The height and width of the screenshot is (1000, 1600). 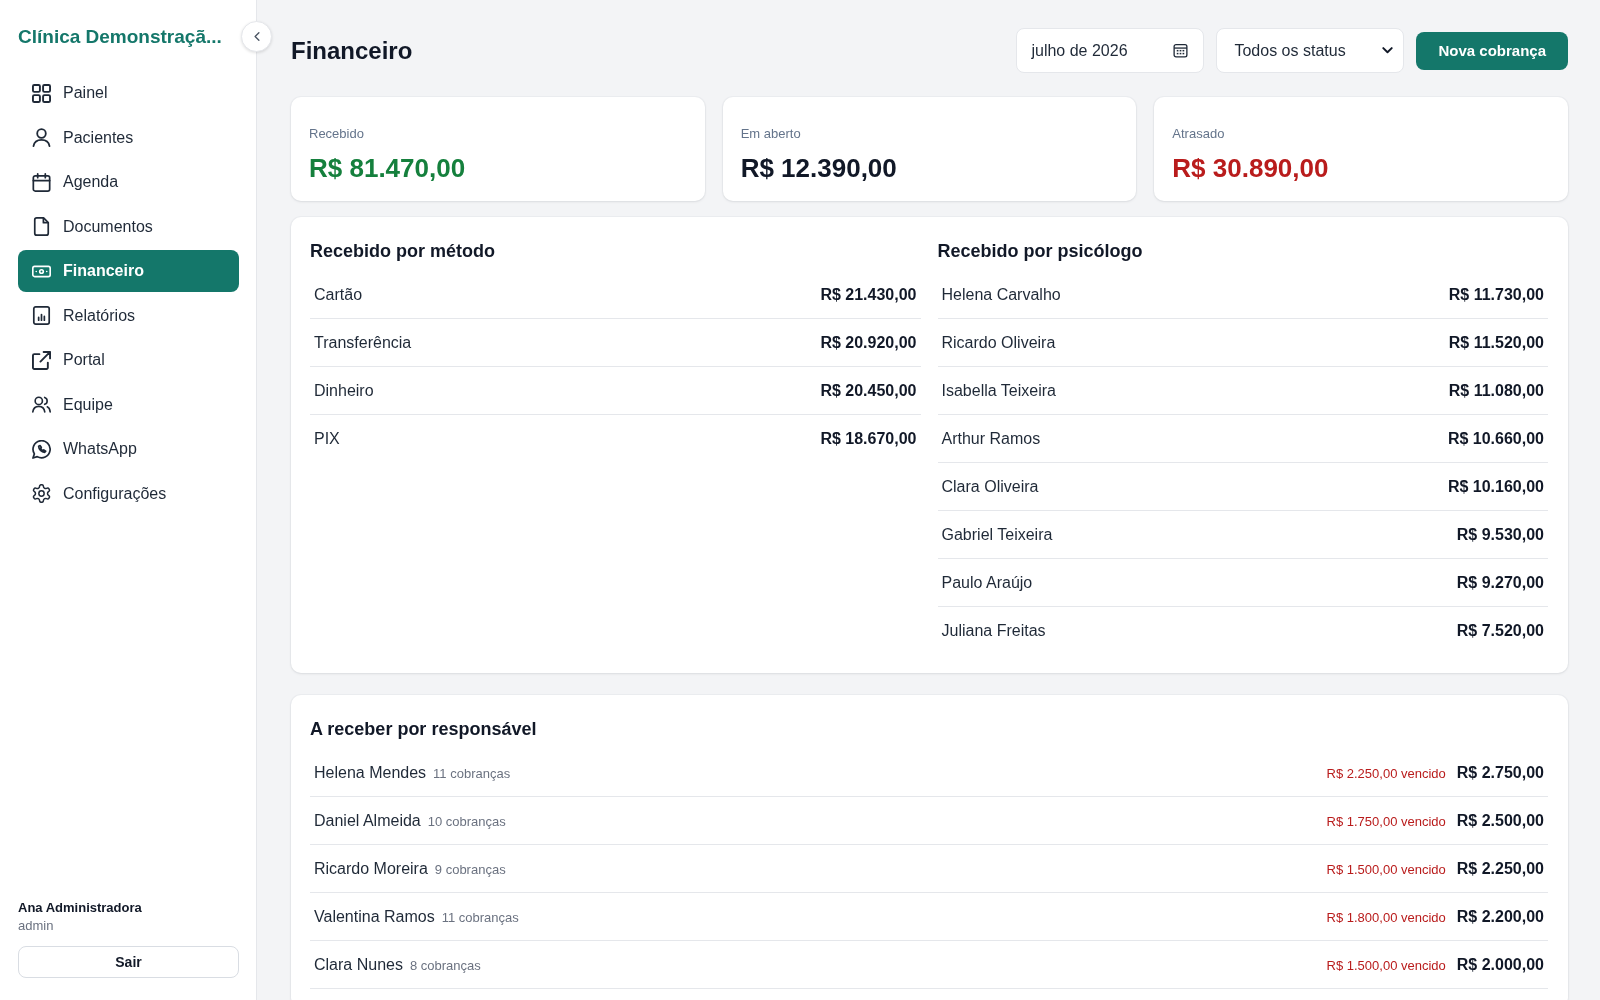 I want to click on bar-chart-icon, so click(x=41, y=315).